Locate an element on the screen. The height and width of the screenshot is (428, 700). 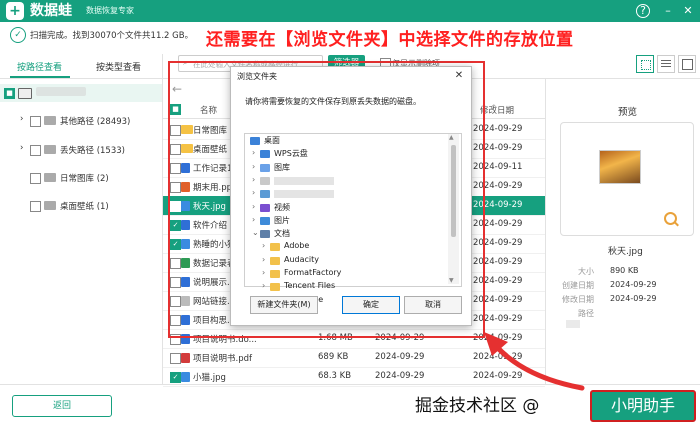
folder-tree-item: WPS云盘 is located at coordinates (291, 153).